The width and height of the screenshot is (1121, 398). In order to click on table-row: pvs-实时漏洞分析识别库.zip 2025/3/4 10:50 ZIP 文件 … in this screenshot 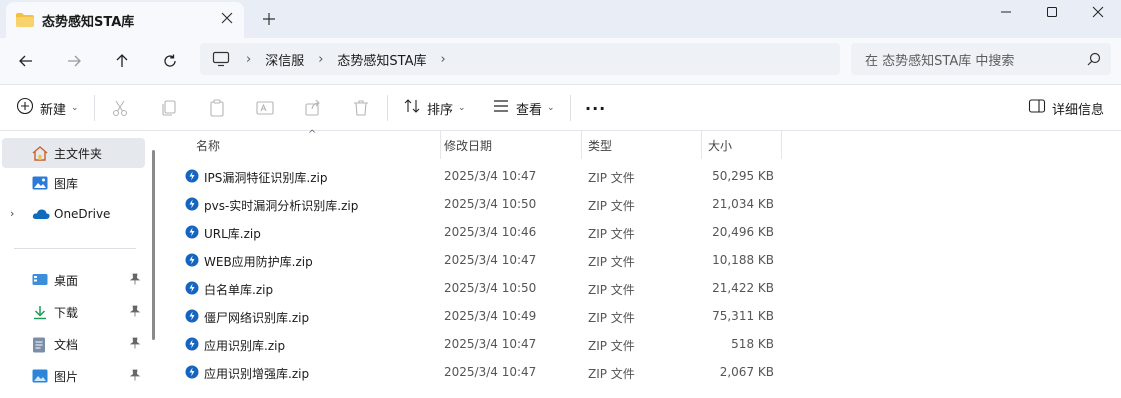, I will do `click(480, 204)`.